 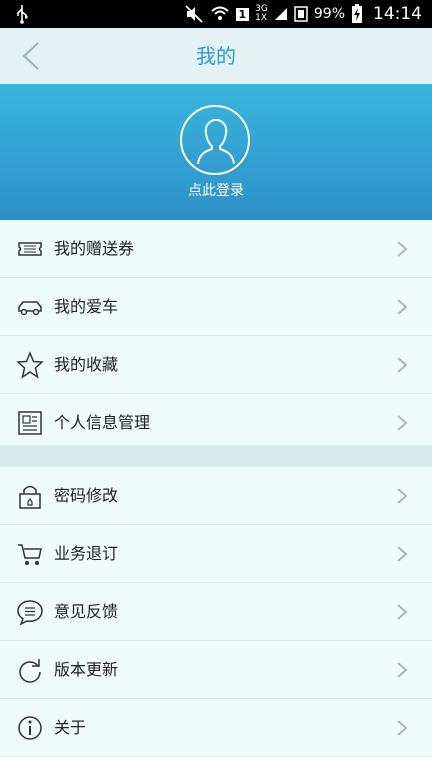 What do you see at coordinates (280, 14) in the screenshot?
I see `signal-icon` at bounding box center [280, 14].